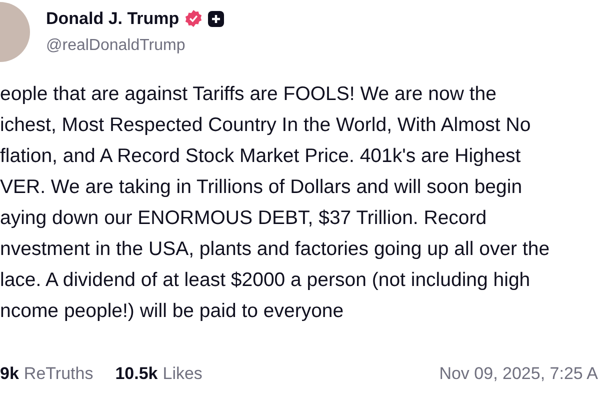 Image resolution: width=600 pixels, height=400 pixels. Describe the element at coordinates (182, 373) in the screenshot. I see `stat-label: Likes` at that location.